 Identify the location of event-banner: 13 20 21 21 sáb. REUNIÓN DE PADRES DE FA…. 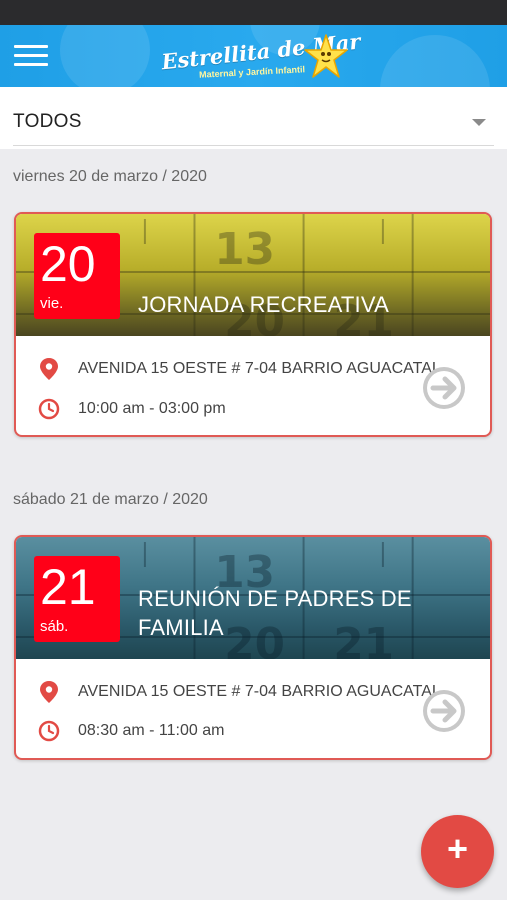
(253, 598).